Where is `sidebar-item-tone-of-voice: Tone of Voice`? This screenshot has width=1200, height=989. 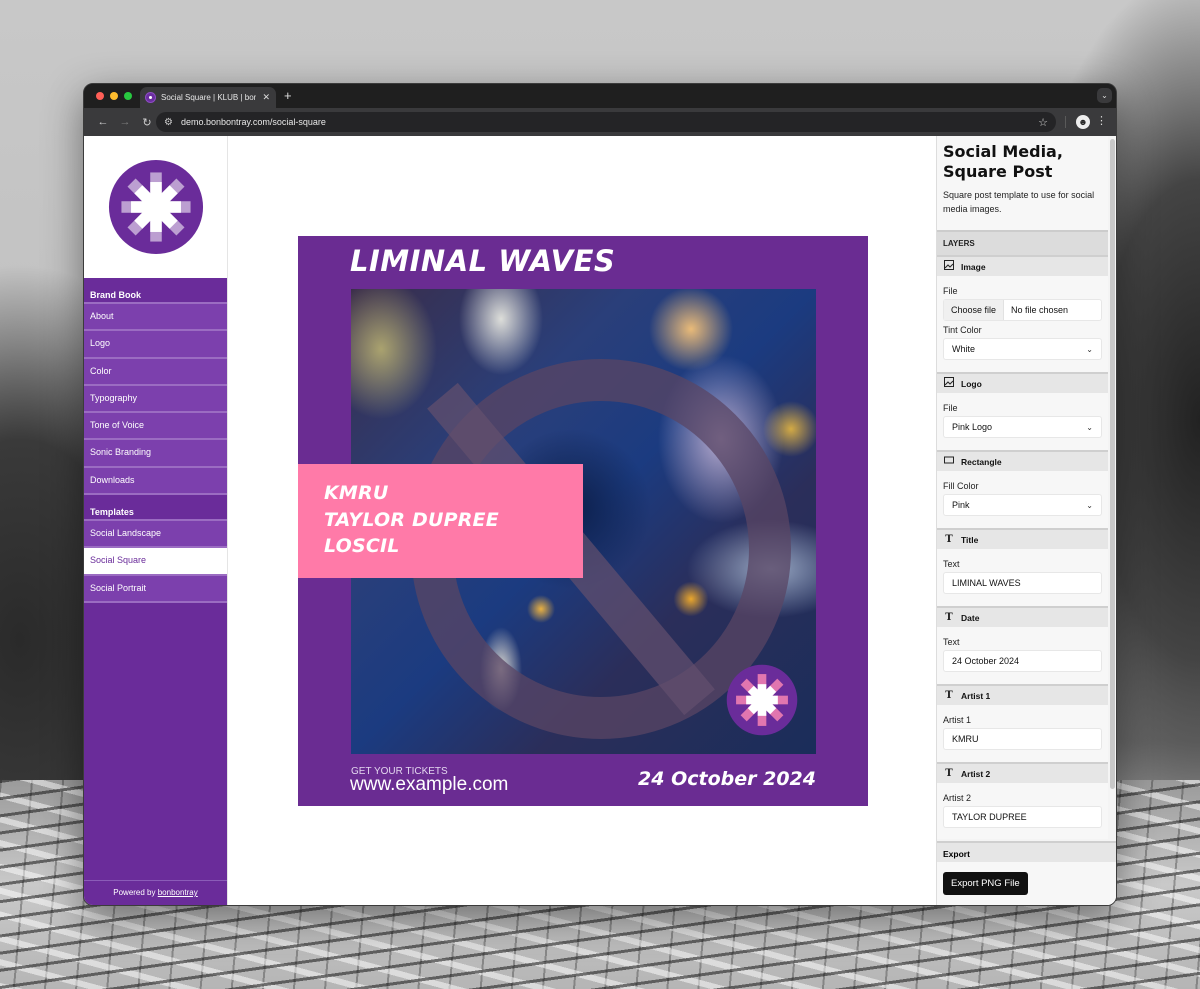 sidebar-item-tone-of-voice: Tone of Voice is located at coordinates (155, 427).